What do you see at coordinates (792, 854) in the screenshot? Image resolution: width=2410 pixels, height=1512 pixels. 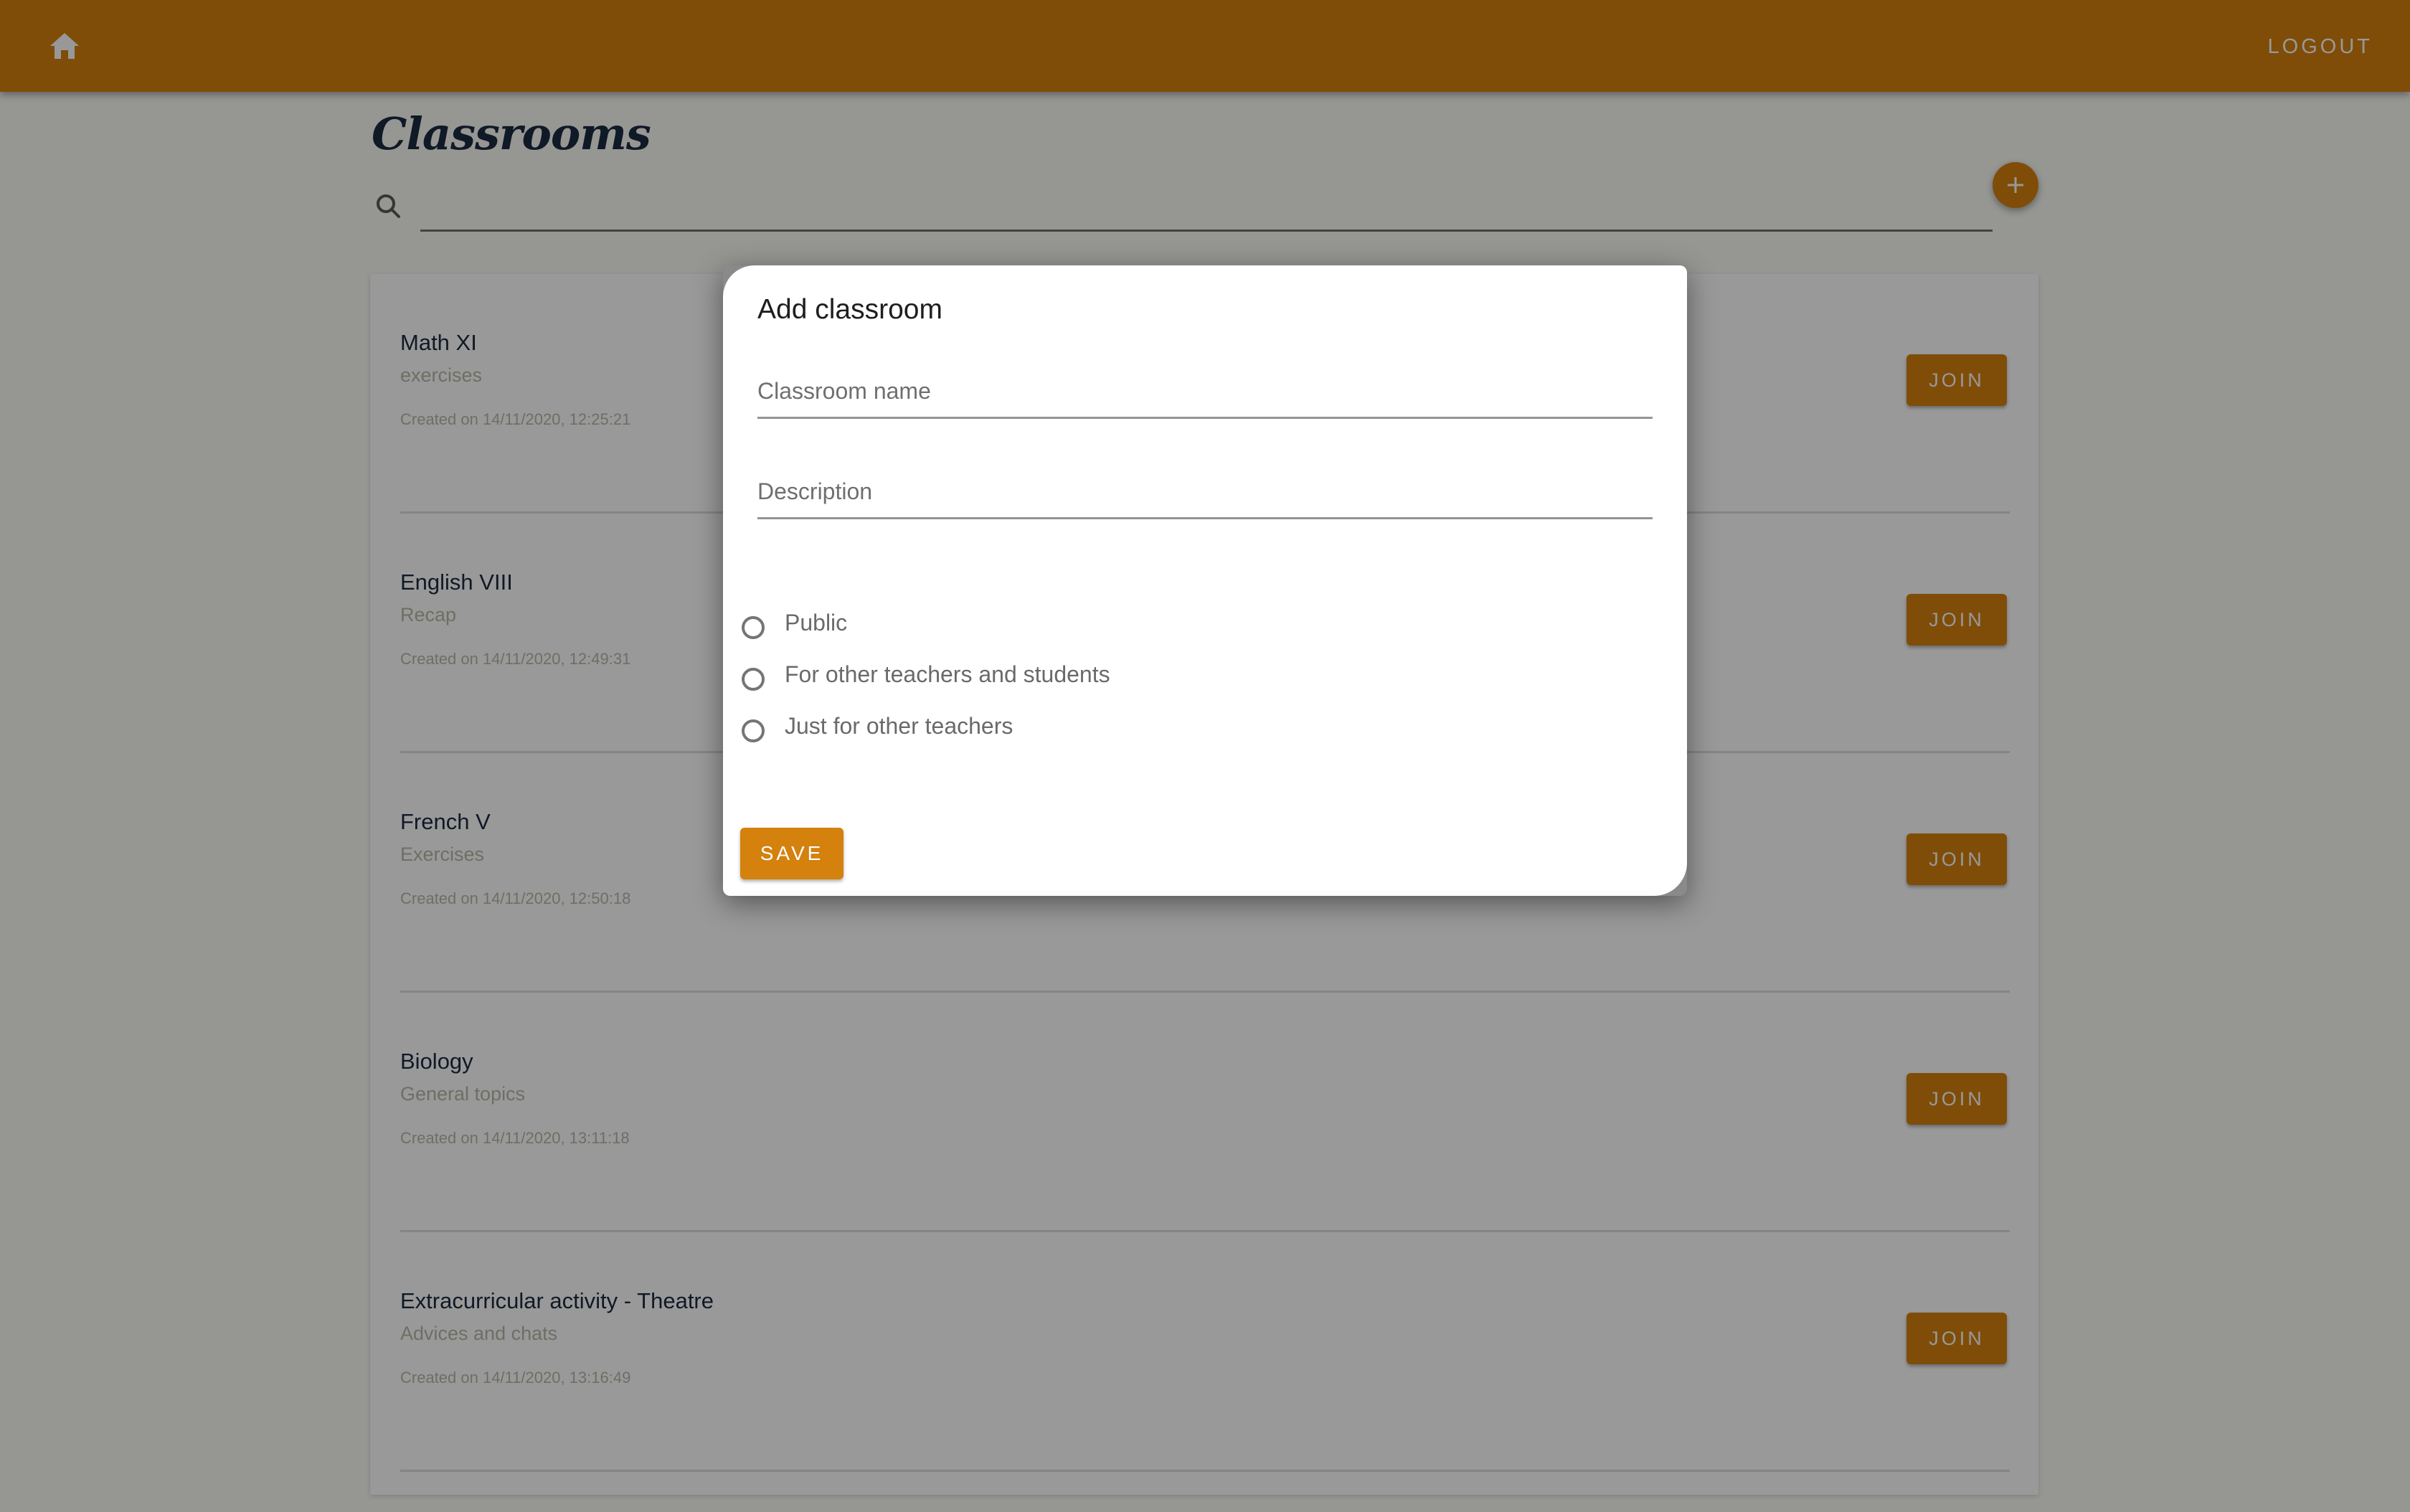 I see `save-button: SAVE` at bounding box center [792, 854].